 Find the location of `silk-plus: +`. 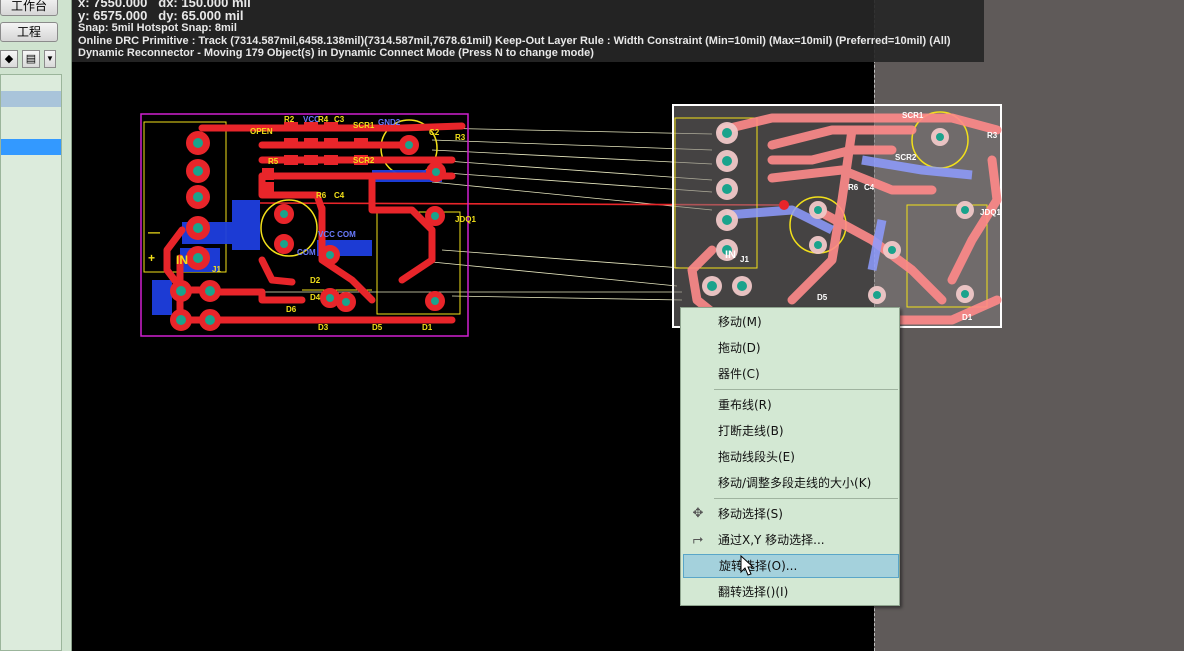

silk-plus: + is located at coordinates (151, 258).